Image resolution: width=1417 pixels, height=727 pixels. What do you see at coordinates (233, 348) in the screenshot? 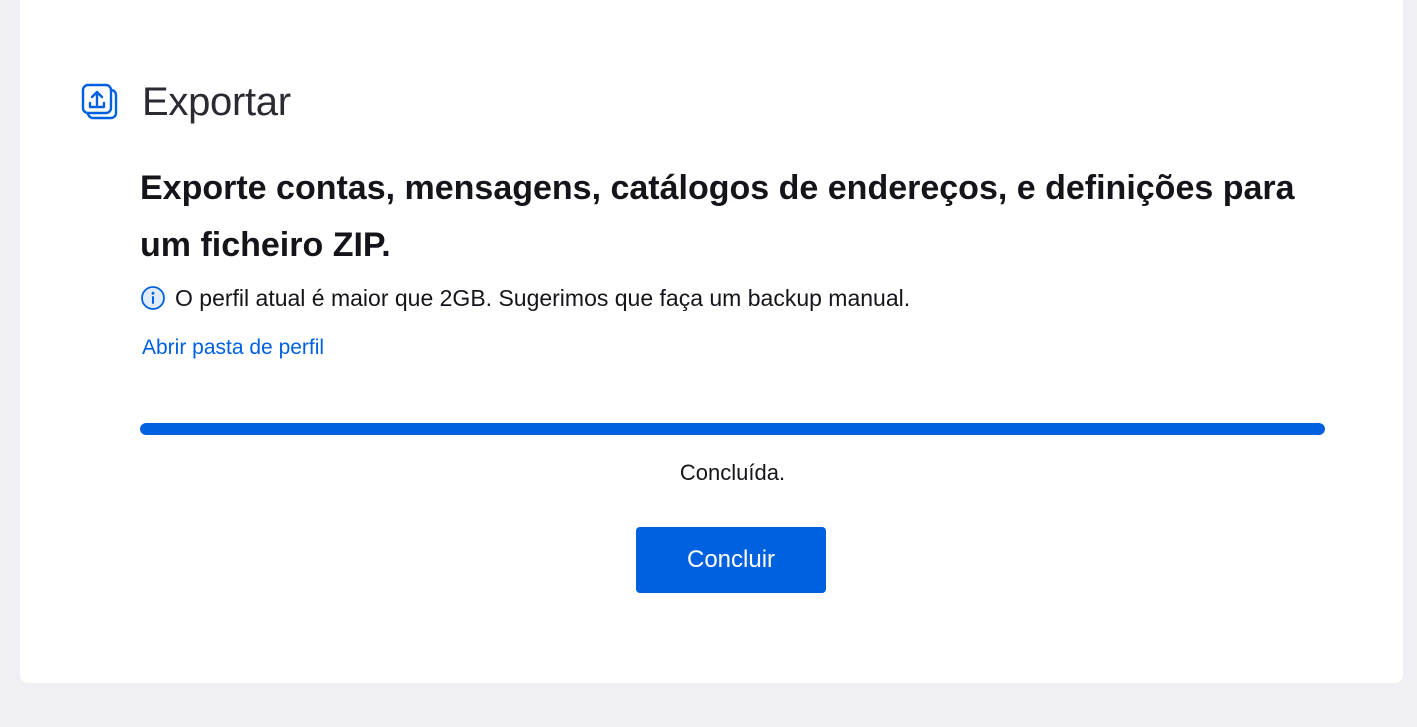
I see `open-profile-folder-link: Abrir pasta de perfil` at bounding box center [233, 348].